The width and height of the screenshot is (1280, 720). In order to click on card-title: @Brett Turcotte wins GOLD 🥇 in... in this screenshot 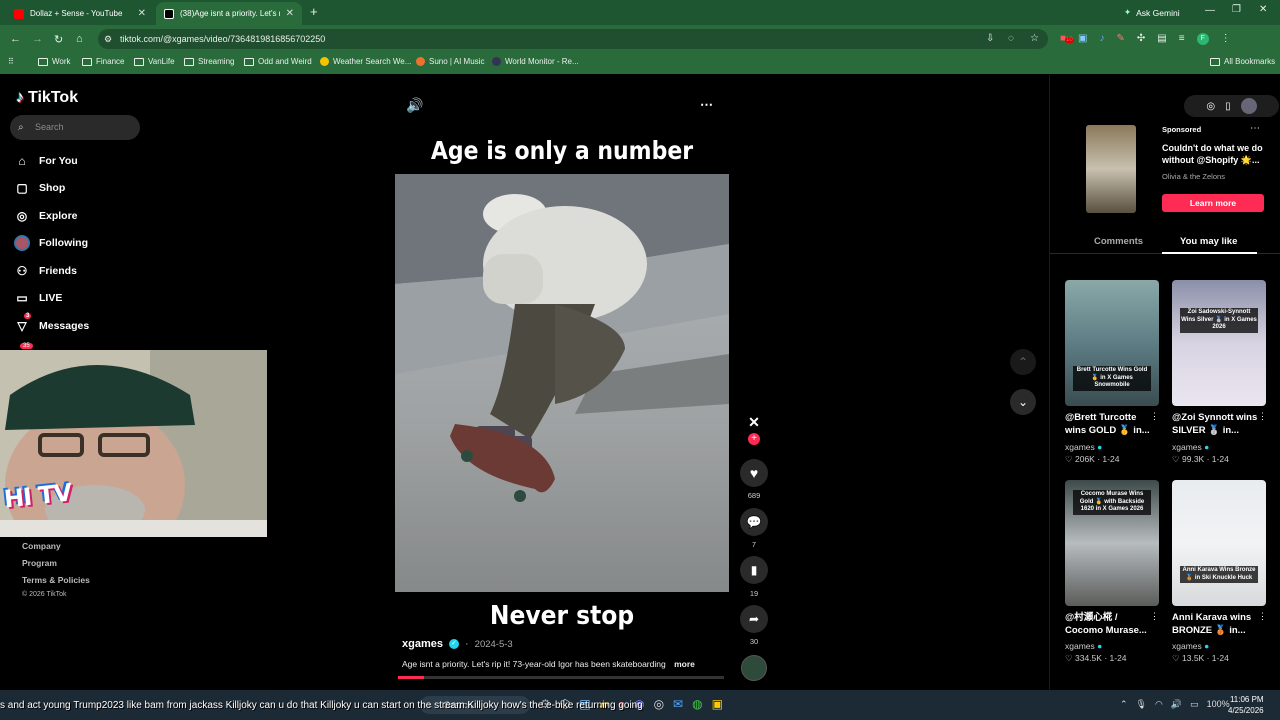, I will do `click(1110, 424)`.